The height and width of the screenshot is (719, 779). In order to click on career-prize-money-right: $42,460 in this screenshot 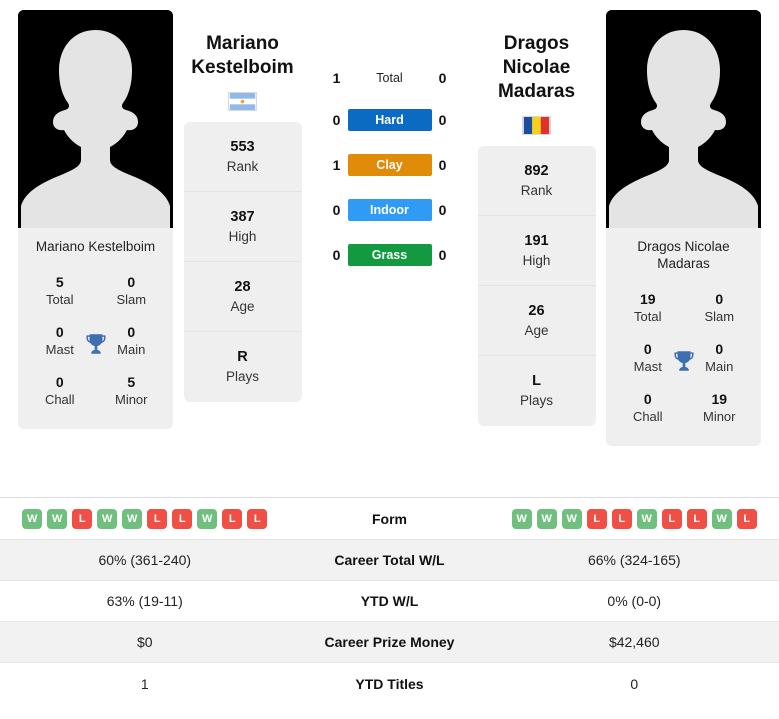, I will do `click(634, 642)`.